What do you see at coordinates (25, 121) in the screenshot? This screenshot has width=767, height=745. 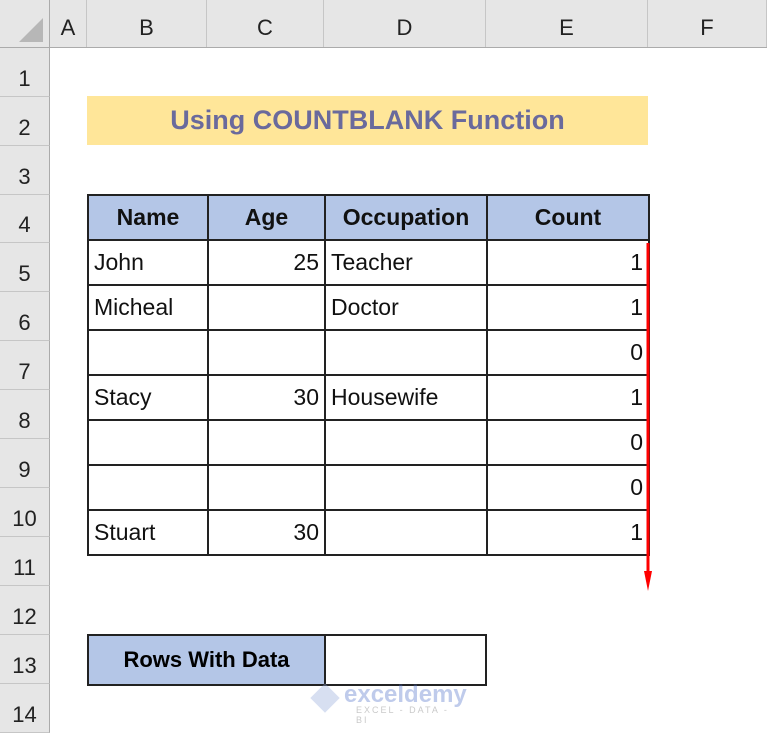 I see `row-header-2: 2` at bounding box center [25, 121].